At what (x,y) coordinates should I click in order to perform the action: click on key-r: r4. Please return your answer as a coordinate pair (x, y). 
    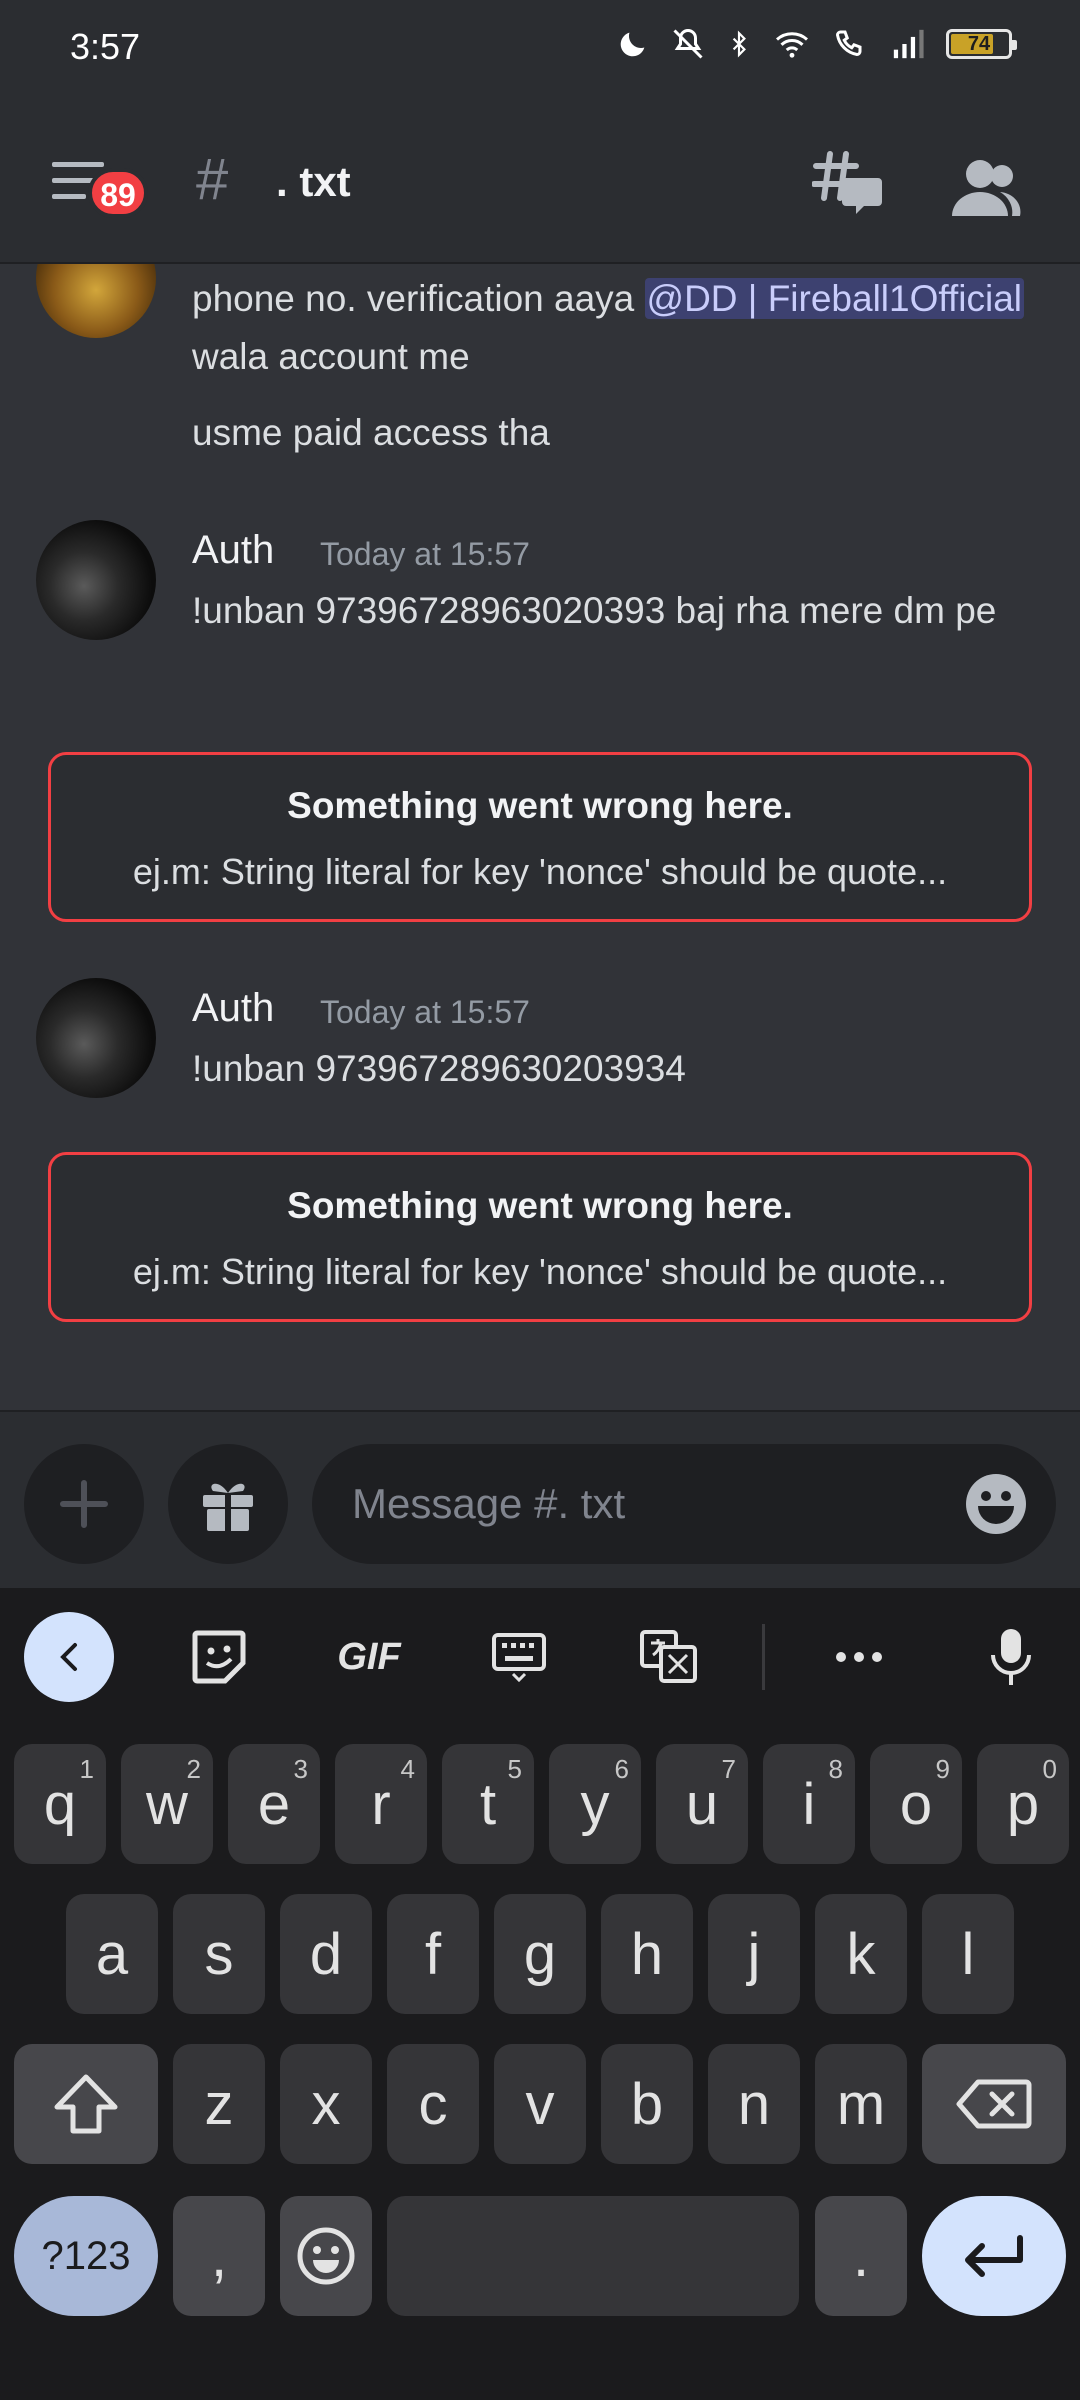
    Looking at the image, I should click on (381, 1804).